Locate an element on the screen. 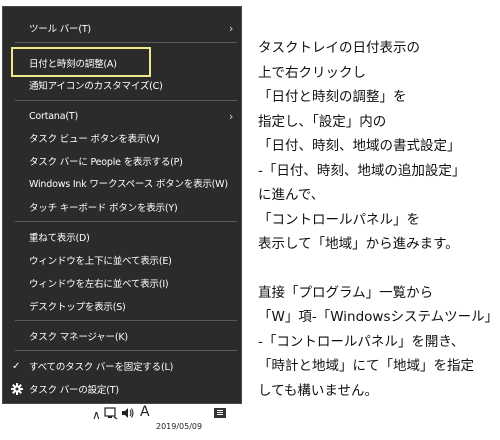  menu-item-side-by-side-windows: ウィンドウを左右に並べて表示(I) is located at coordinates (122, 283).